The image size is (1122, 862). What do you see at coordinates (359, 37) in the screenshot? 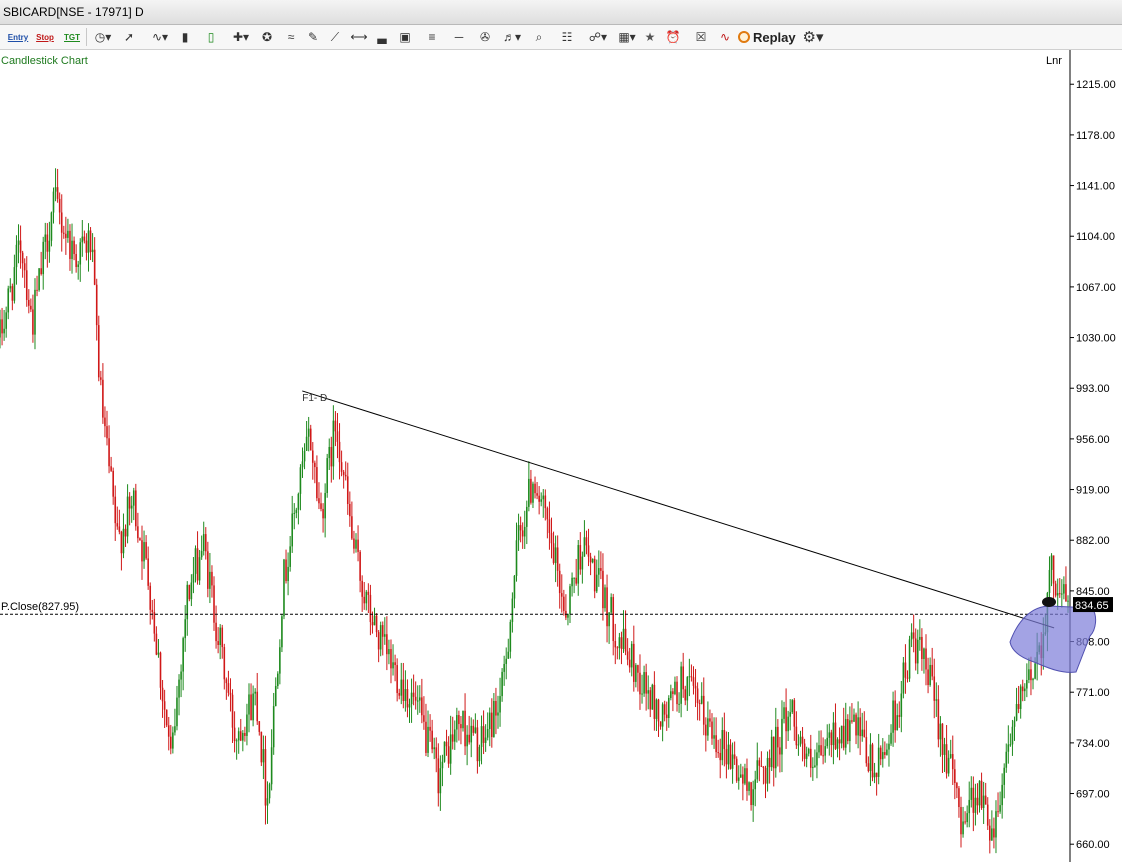
I see `horizontal-ray-icon: ⟷` at bounding box center [359, 37].